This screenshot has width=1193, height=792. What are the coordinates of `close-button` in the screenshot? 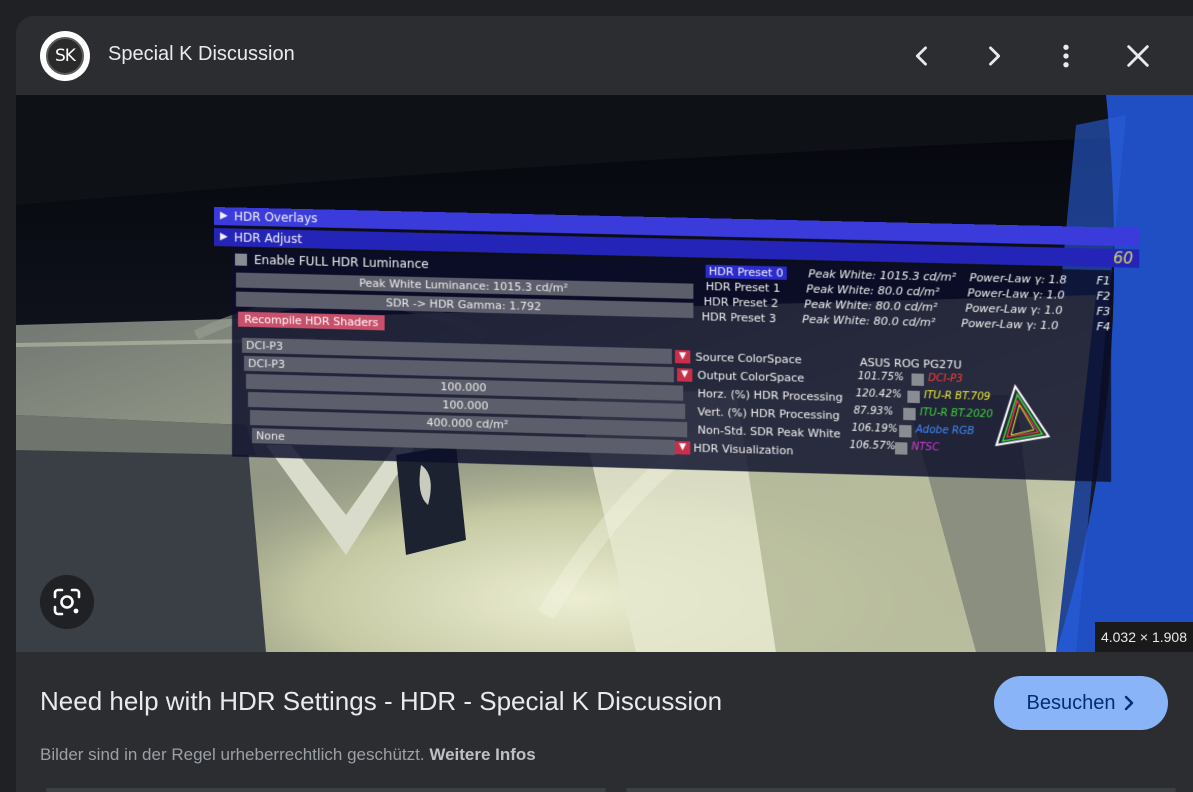 It's located at (1138, 56).